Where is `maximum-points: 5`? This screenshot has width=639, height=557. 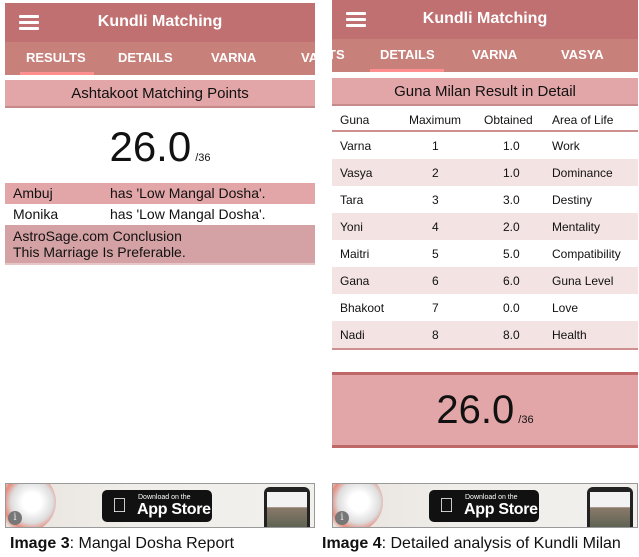 maximum-points: 5 is located at coordinates (435, 254).